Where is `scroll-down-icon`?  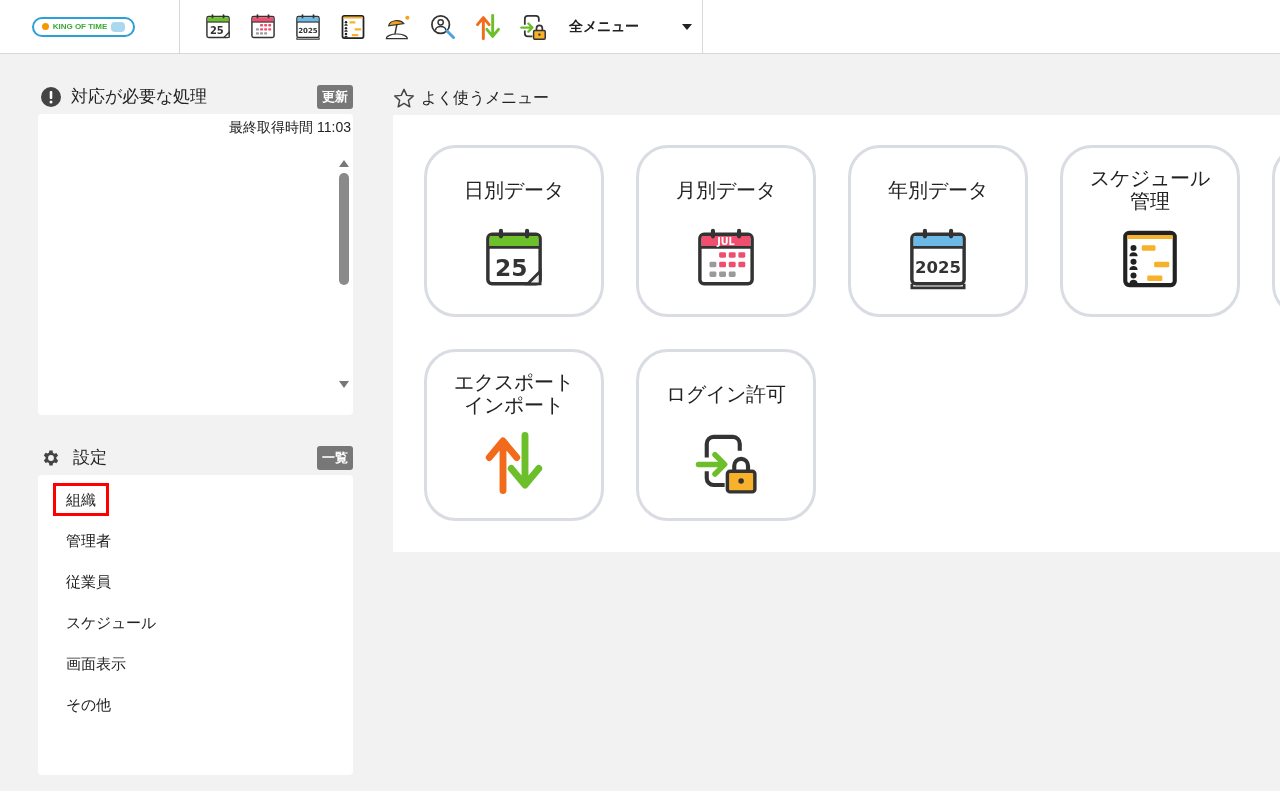 scroll-down-icon is located at coordinates (344, 384).